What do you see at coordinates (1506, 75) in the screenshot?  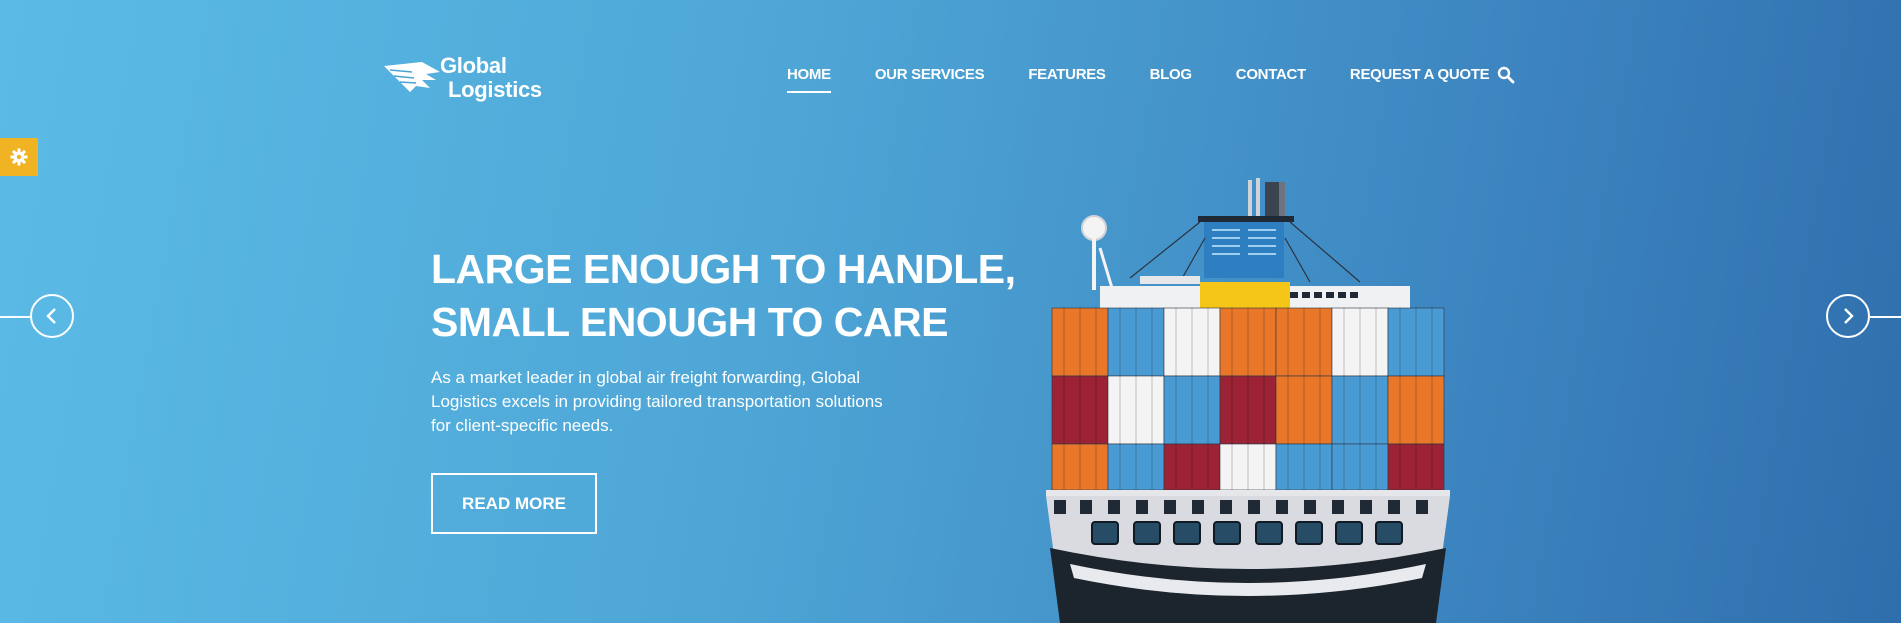 I see `search-icon` at bounding box center [1506, 75].